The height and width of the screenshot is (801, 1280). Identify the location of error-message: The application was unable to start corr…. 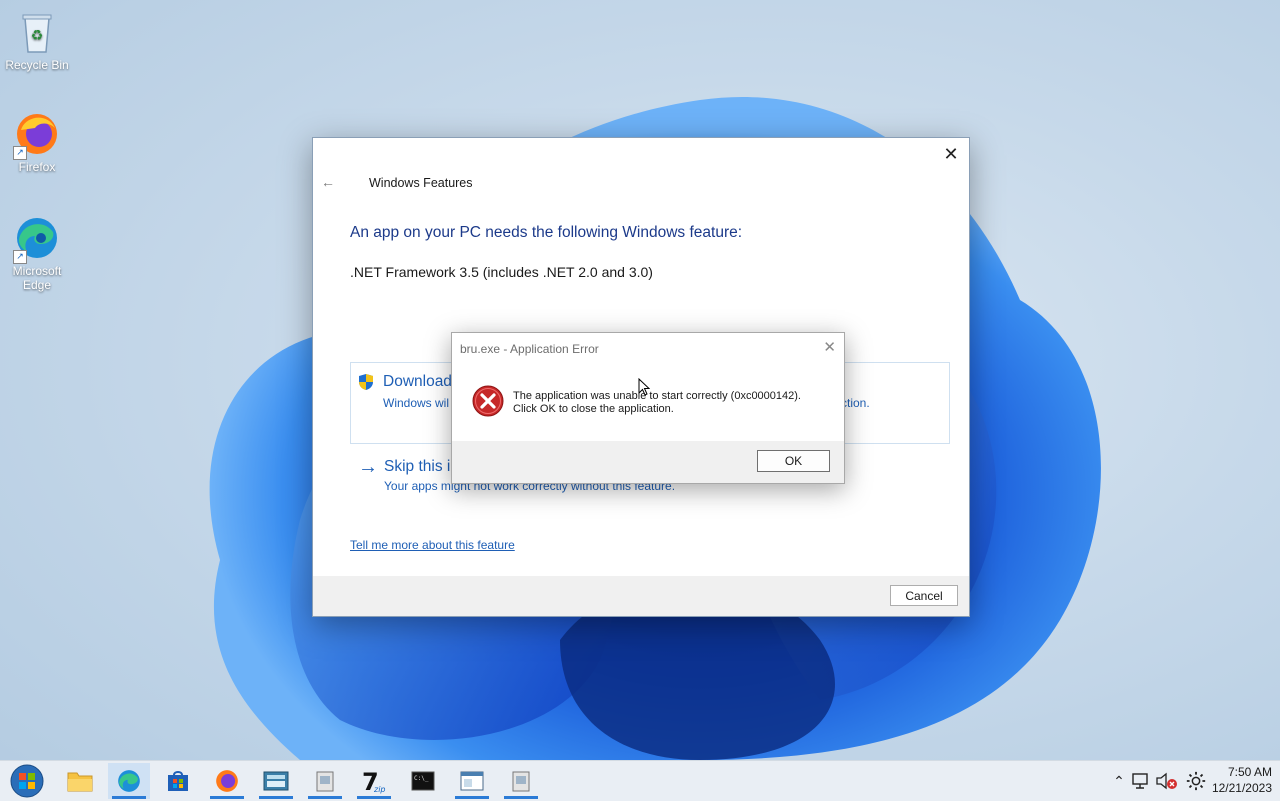
(657, 403).